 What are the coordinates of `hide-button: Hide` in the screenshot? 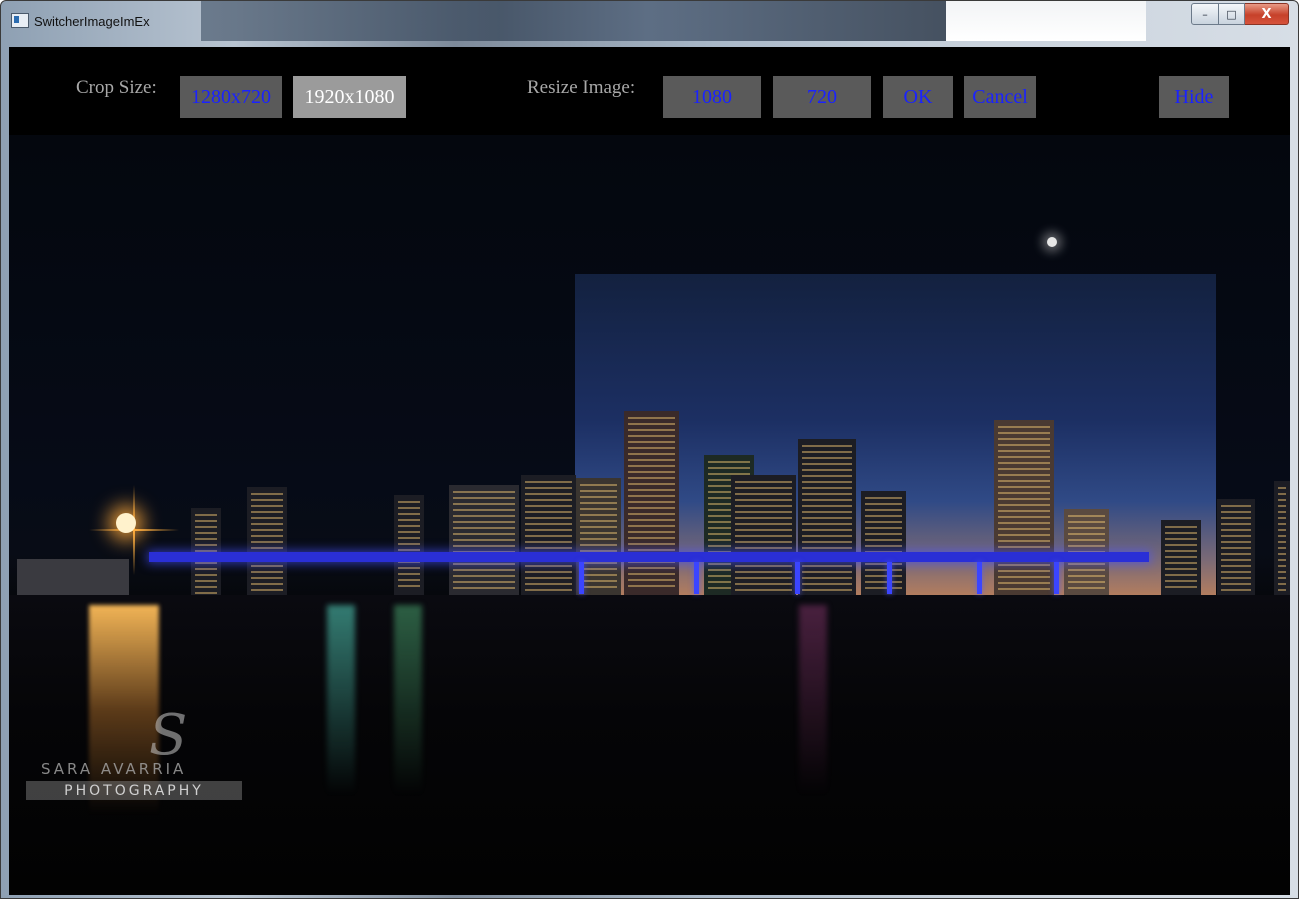 It's located at (1194, 97).